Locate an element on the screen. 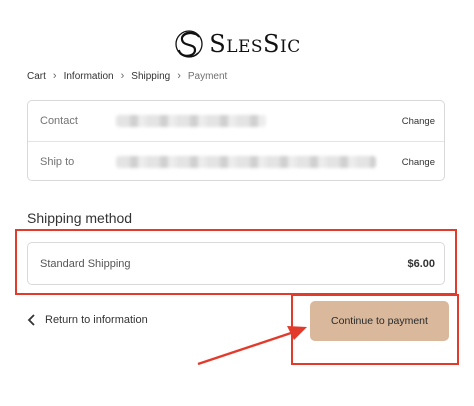 This screenshot has width=474, height=406. brand-name: SlesSic is located at coordinates (255, 44).